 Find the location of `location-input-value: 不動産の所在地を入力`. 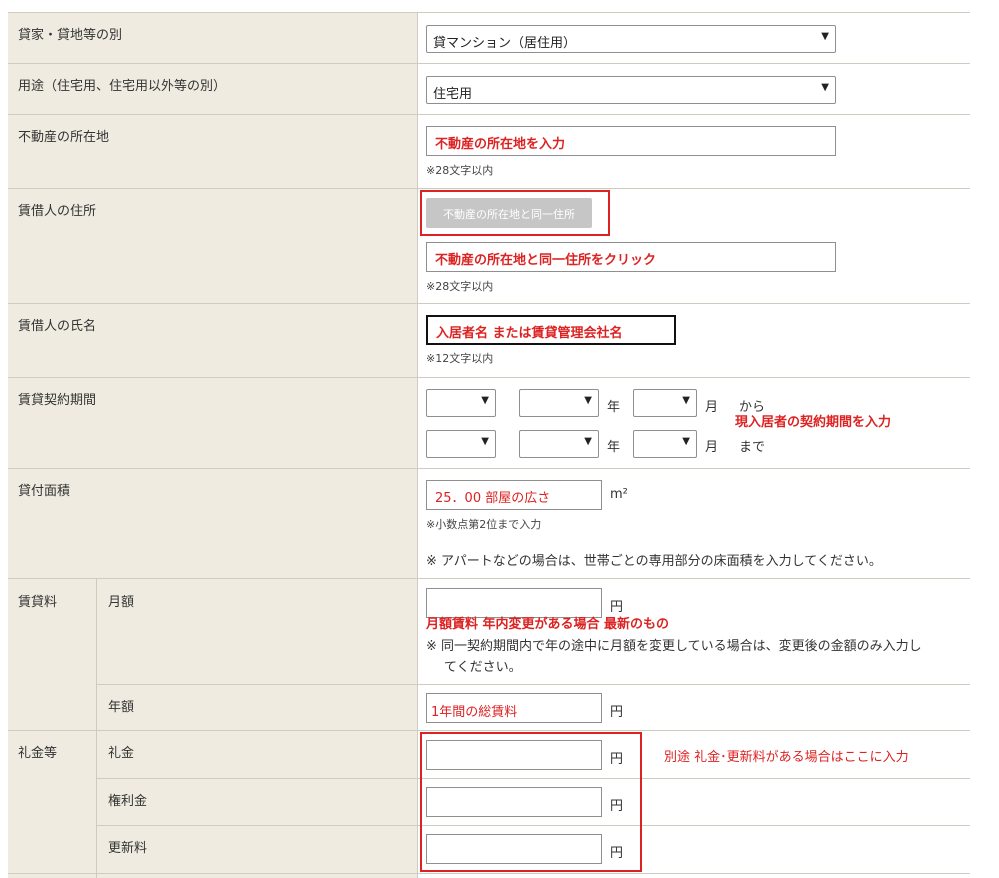

location-input-value: 不動産の所在地を入力 is located at coordinates (500, 144).